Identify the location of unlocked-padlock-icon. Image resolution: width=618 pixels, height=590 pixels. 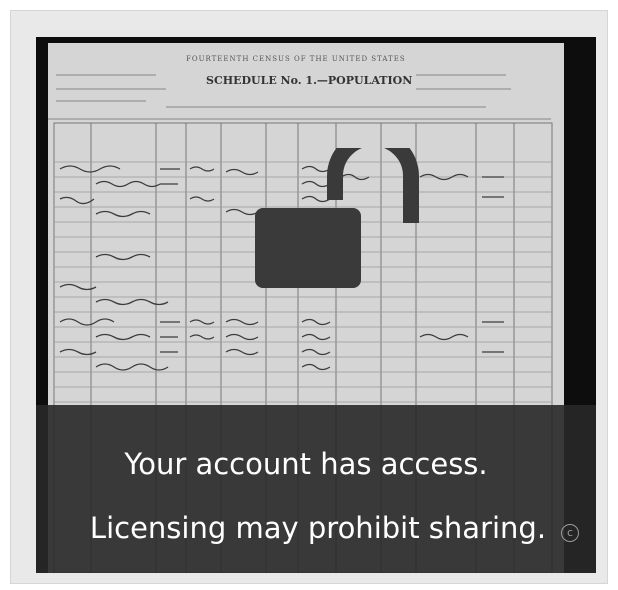
(340, 209).